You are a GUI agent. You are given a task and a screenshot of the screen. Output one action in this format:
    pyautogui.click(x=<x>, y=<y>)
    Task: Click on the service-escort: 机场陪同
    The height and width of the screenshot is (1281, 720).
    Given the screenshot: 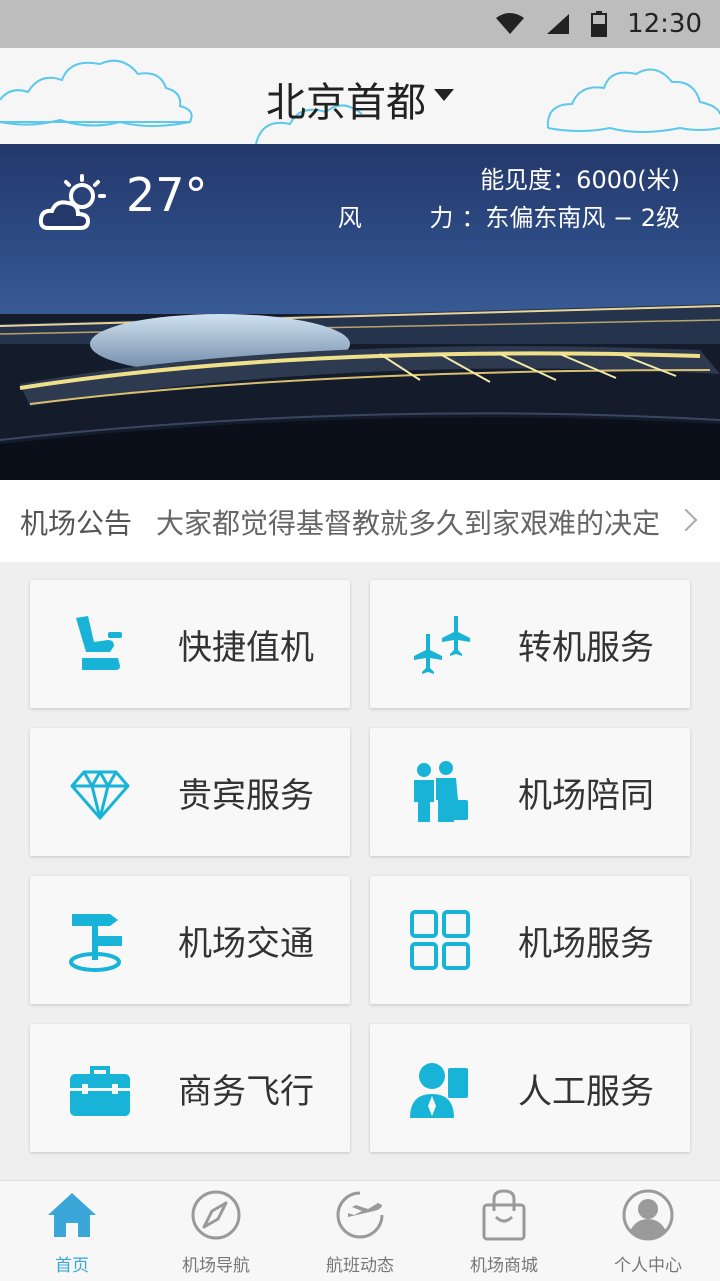 What is the action you would take?
    pyautogui.click(x=530, y=792)
    